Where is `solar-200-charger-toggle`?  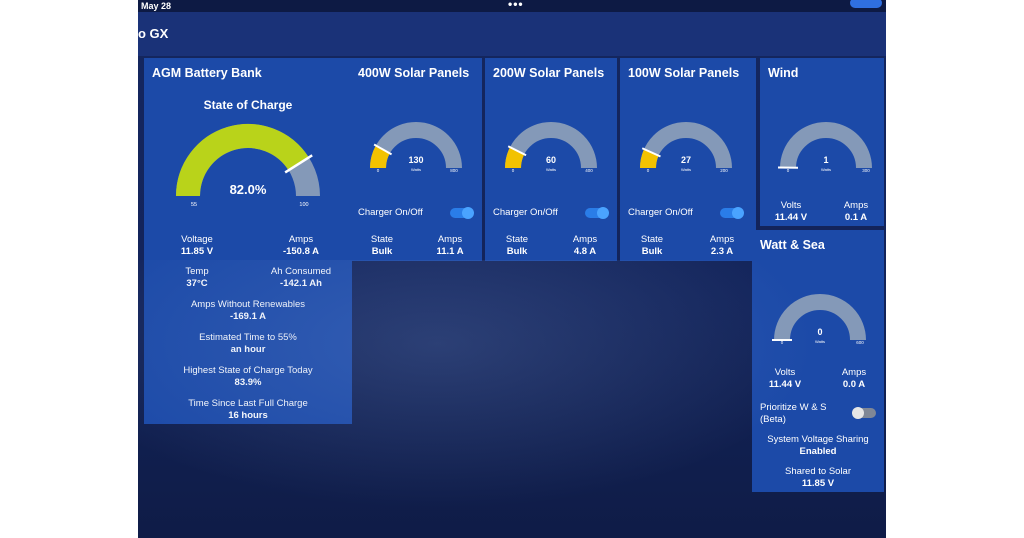 solar-200-charger-toggle is located at coordinates (597, 213).